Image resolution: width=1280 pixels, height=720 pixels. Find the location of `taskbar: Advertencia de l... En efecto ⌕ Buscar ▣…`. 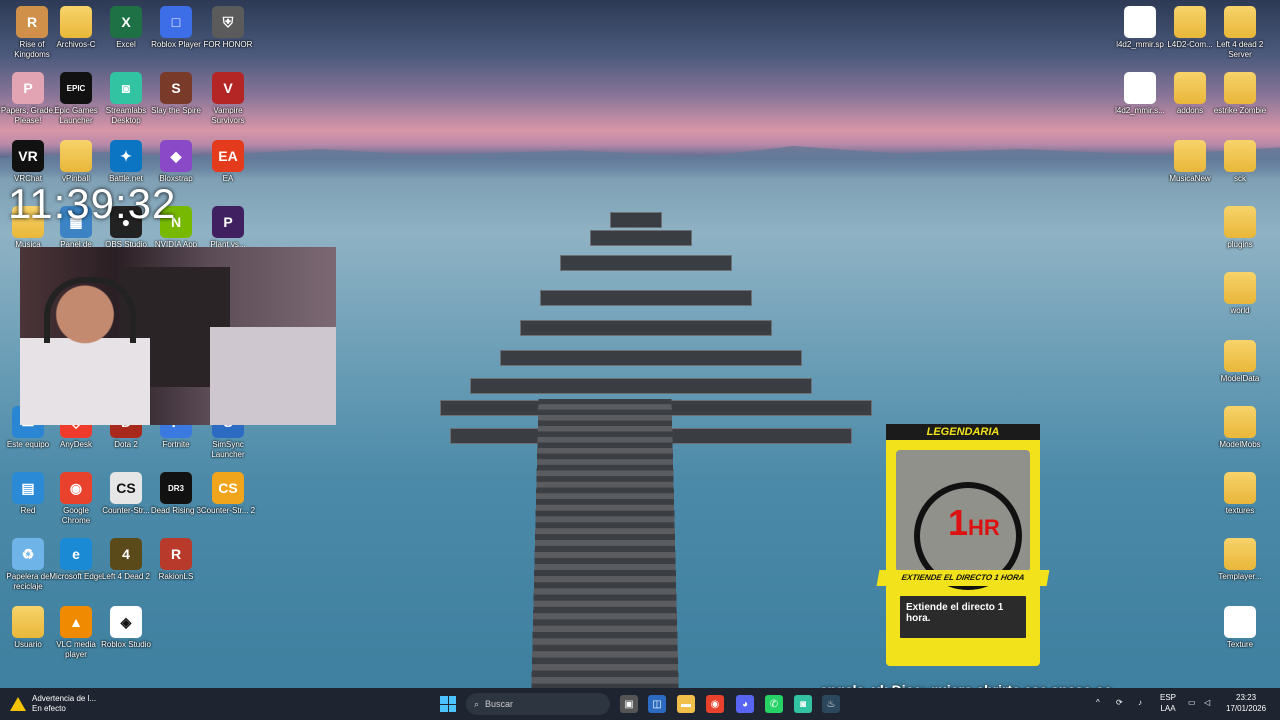

taskbar: Advertencia de l... En efecto ⌕ Buscar ▣… is located at coordinates (640, 704).